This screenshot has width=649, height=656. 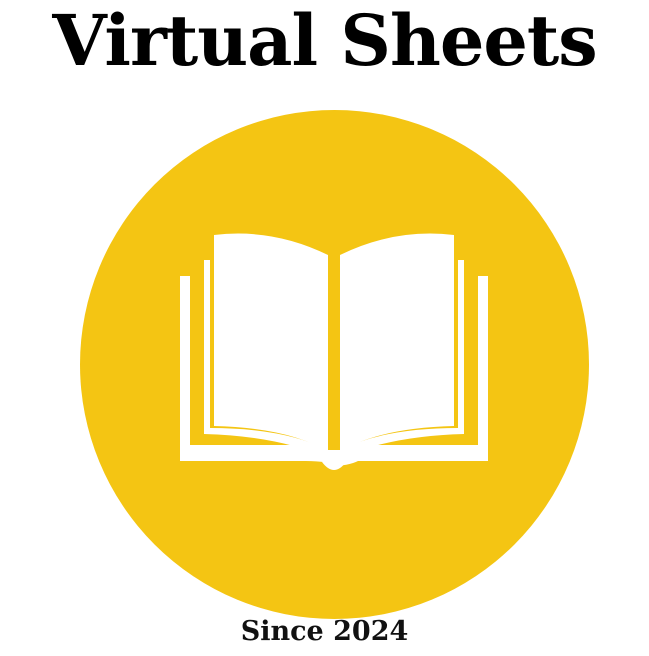 What do you see at coordinates (324, 41) in the screenshot?
I see `brand-title: Virtual Sheets` at bounding box center [324, 41].